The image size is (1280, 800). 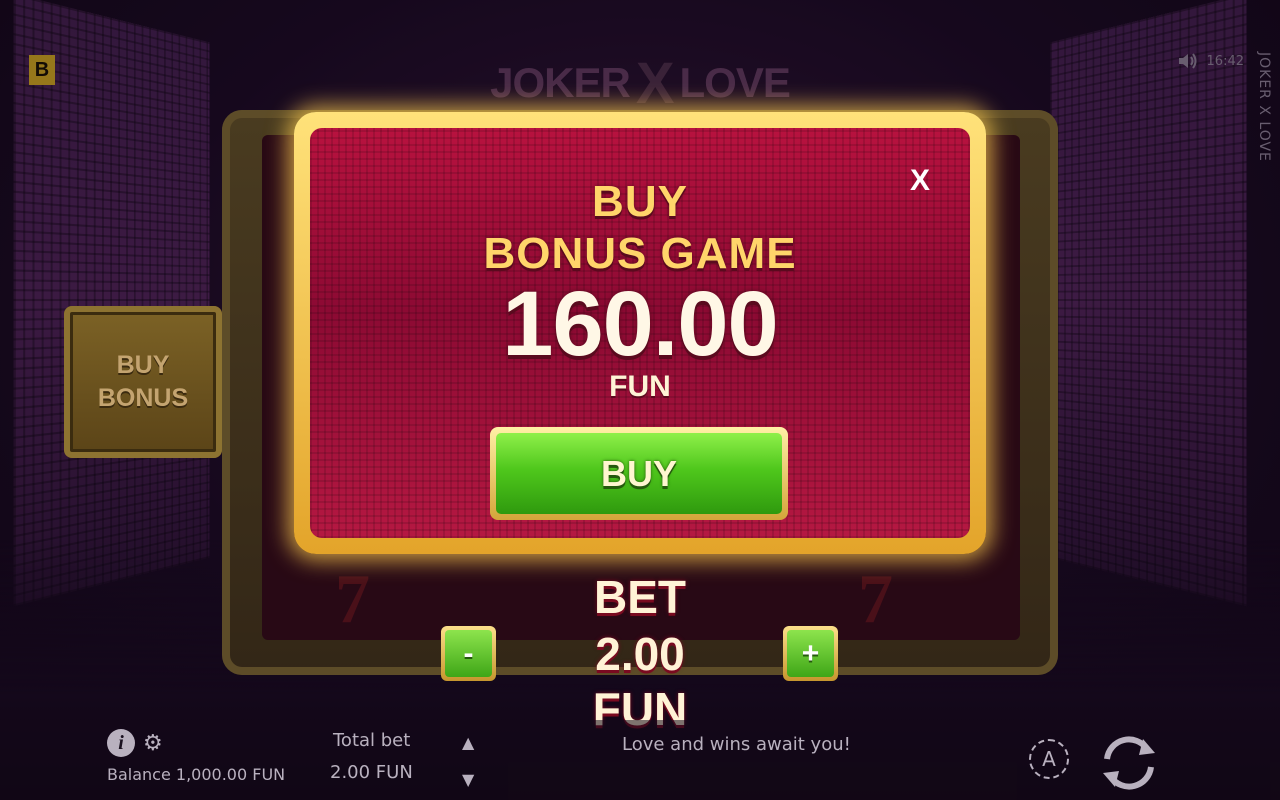 I want to click on info-icon: i, so click(x=121, y=743).